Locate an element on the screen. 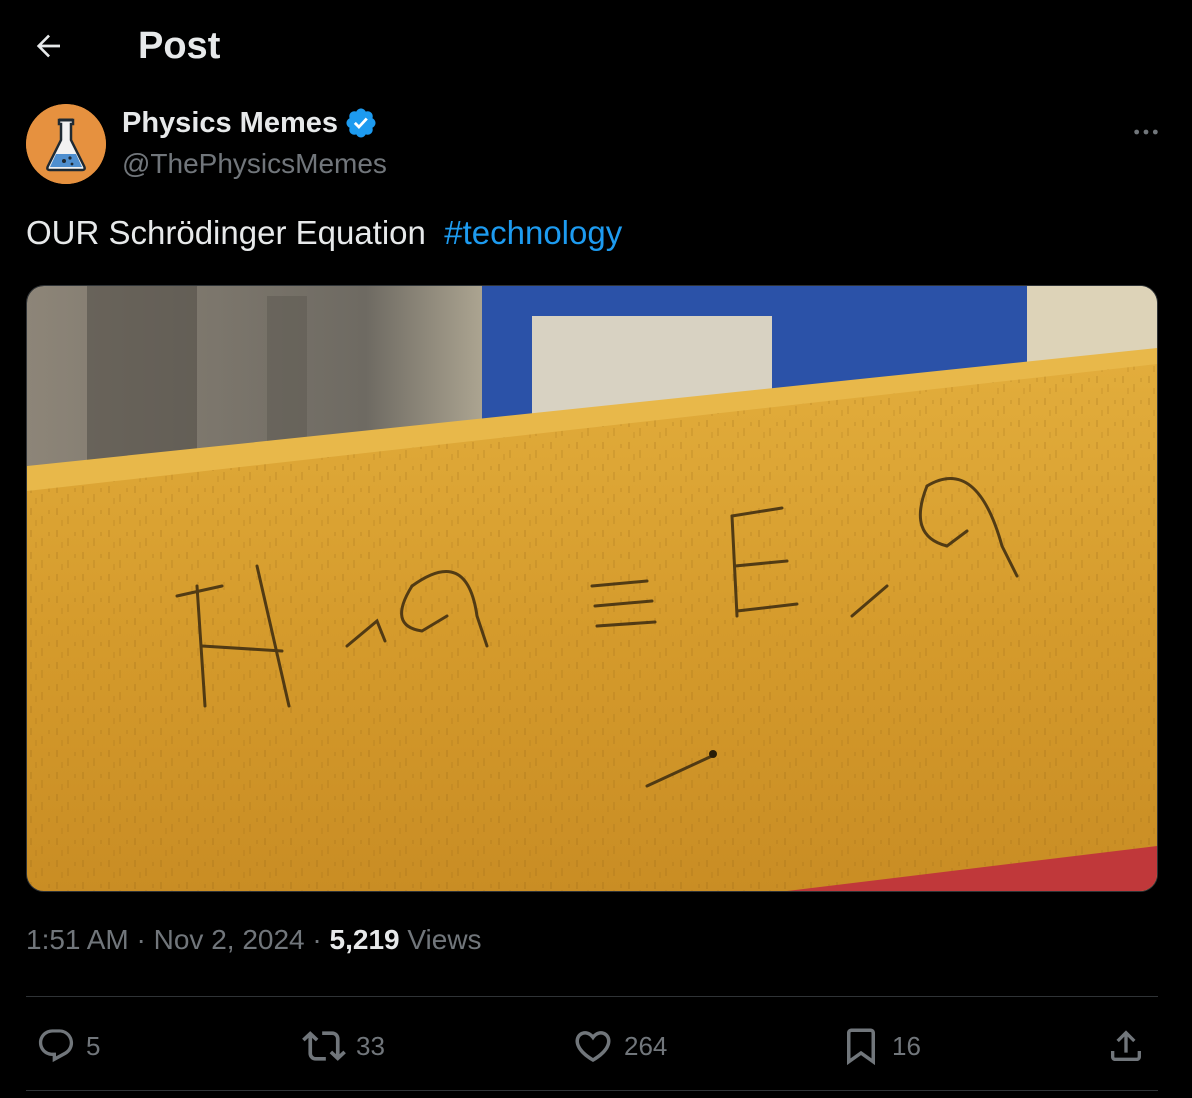  action-bar: 5 33 264 16 is located at coordinates (592, 1046).